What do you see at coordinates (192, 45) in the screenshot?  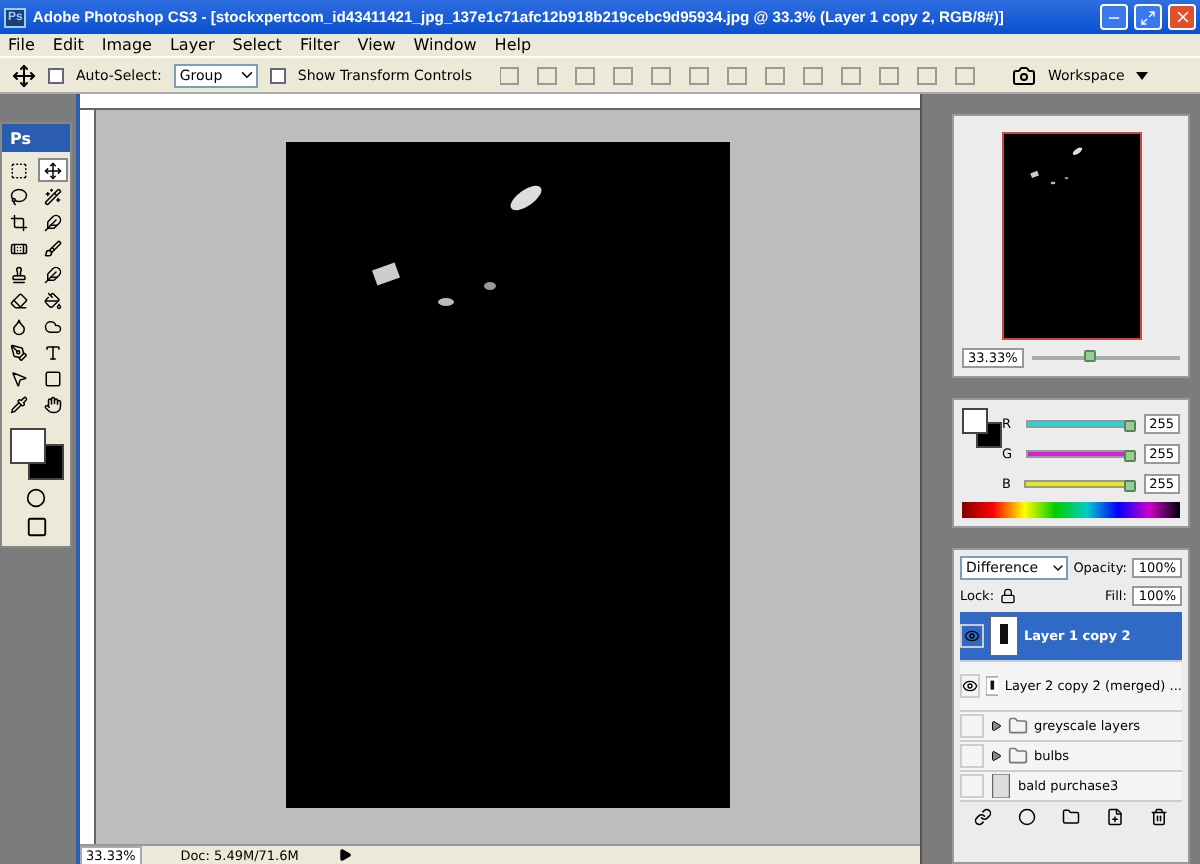 I see `menu-item: Layer` at bounding box center [192, 45].